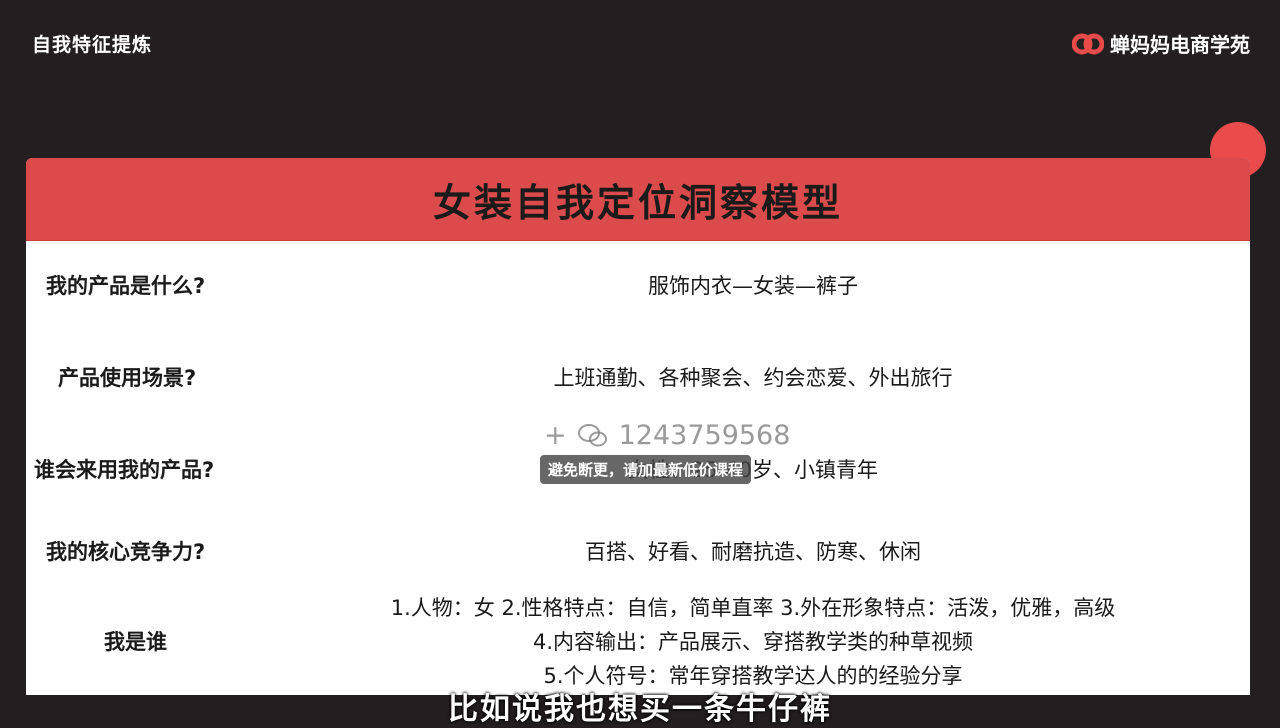 The image size is (1280, 728). Describe the element at coordinates (135, 642) in the screenshot. I see `question-who: 我是谁` at that location.